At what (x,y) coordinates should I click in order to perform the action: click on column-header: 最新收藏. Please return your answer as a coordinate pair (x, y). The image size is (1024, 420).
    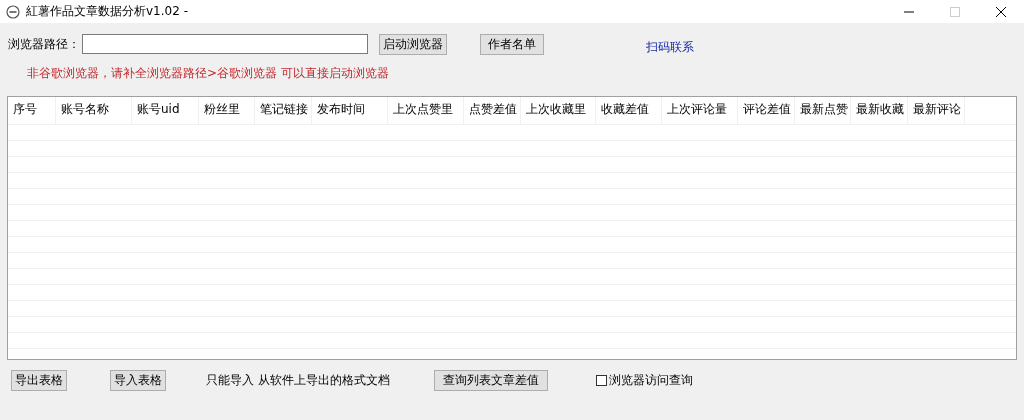
    Looking at the image, I should click on (879, 110).